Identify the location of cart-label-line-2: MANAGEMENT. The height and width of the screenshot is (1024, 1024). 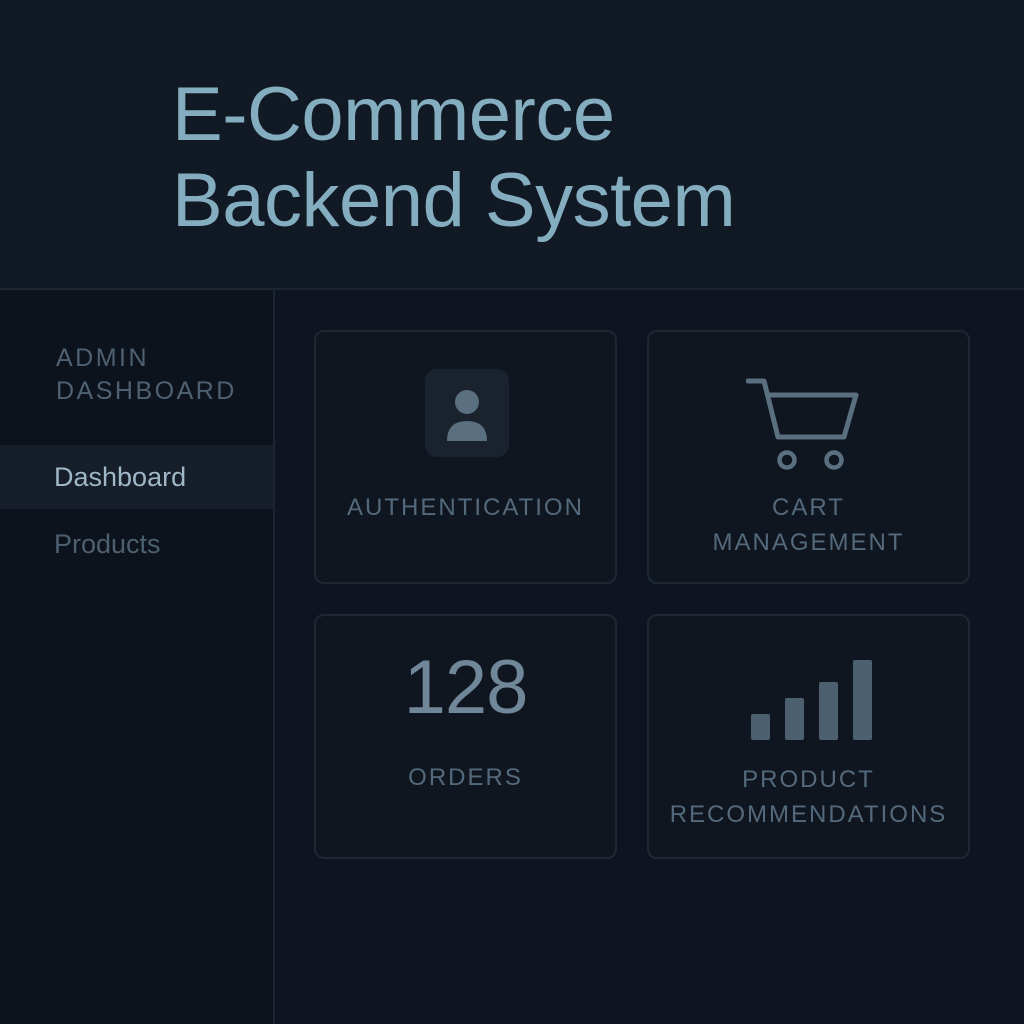
(808, 542).